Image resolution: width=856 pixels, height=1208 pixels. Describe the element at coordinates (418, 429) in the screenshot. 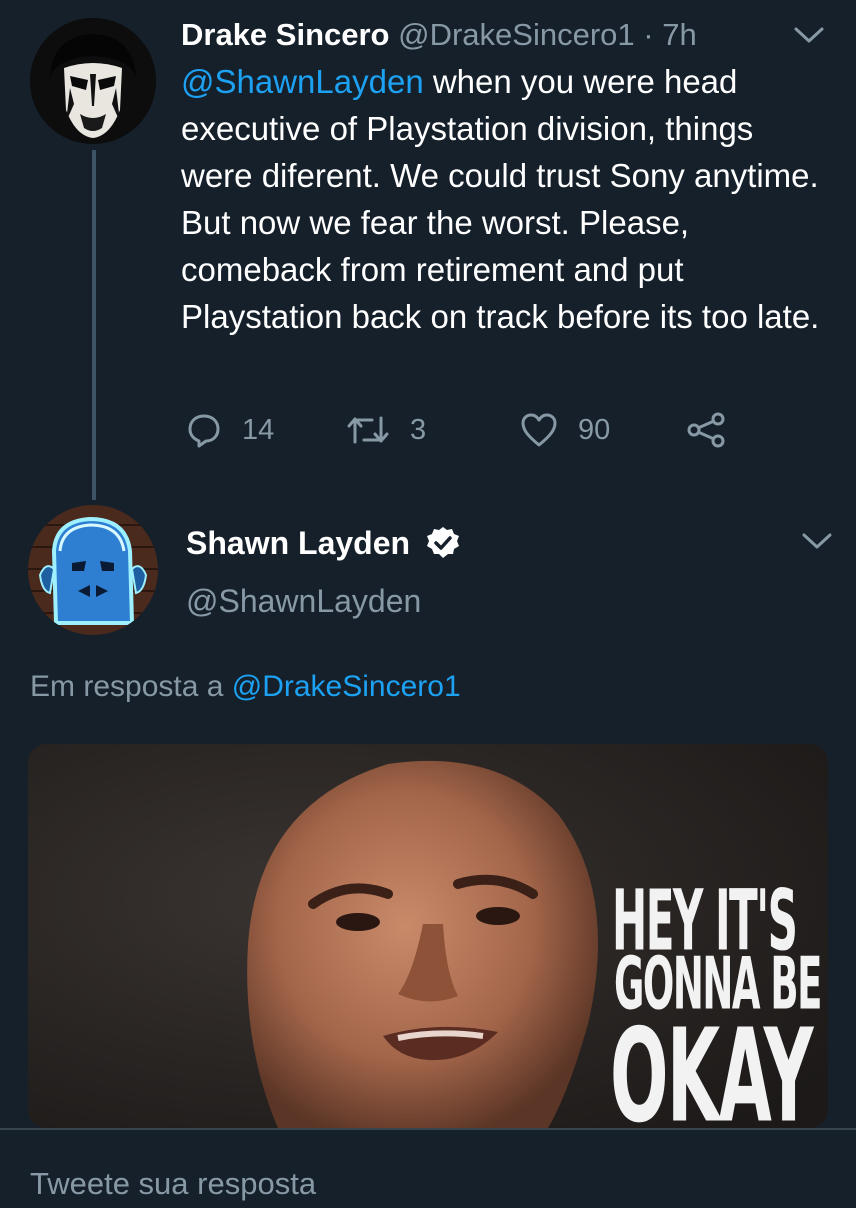

I see `retweet-count: 3` at that location.